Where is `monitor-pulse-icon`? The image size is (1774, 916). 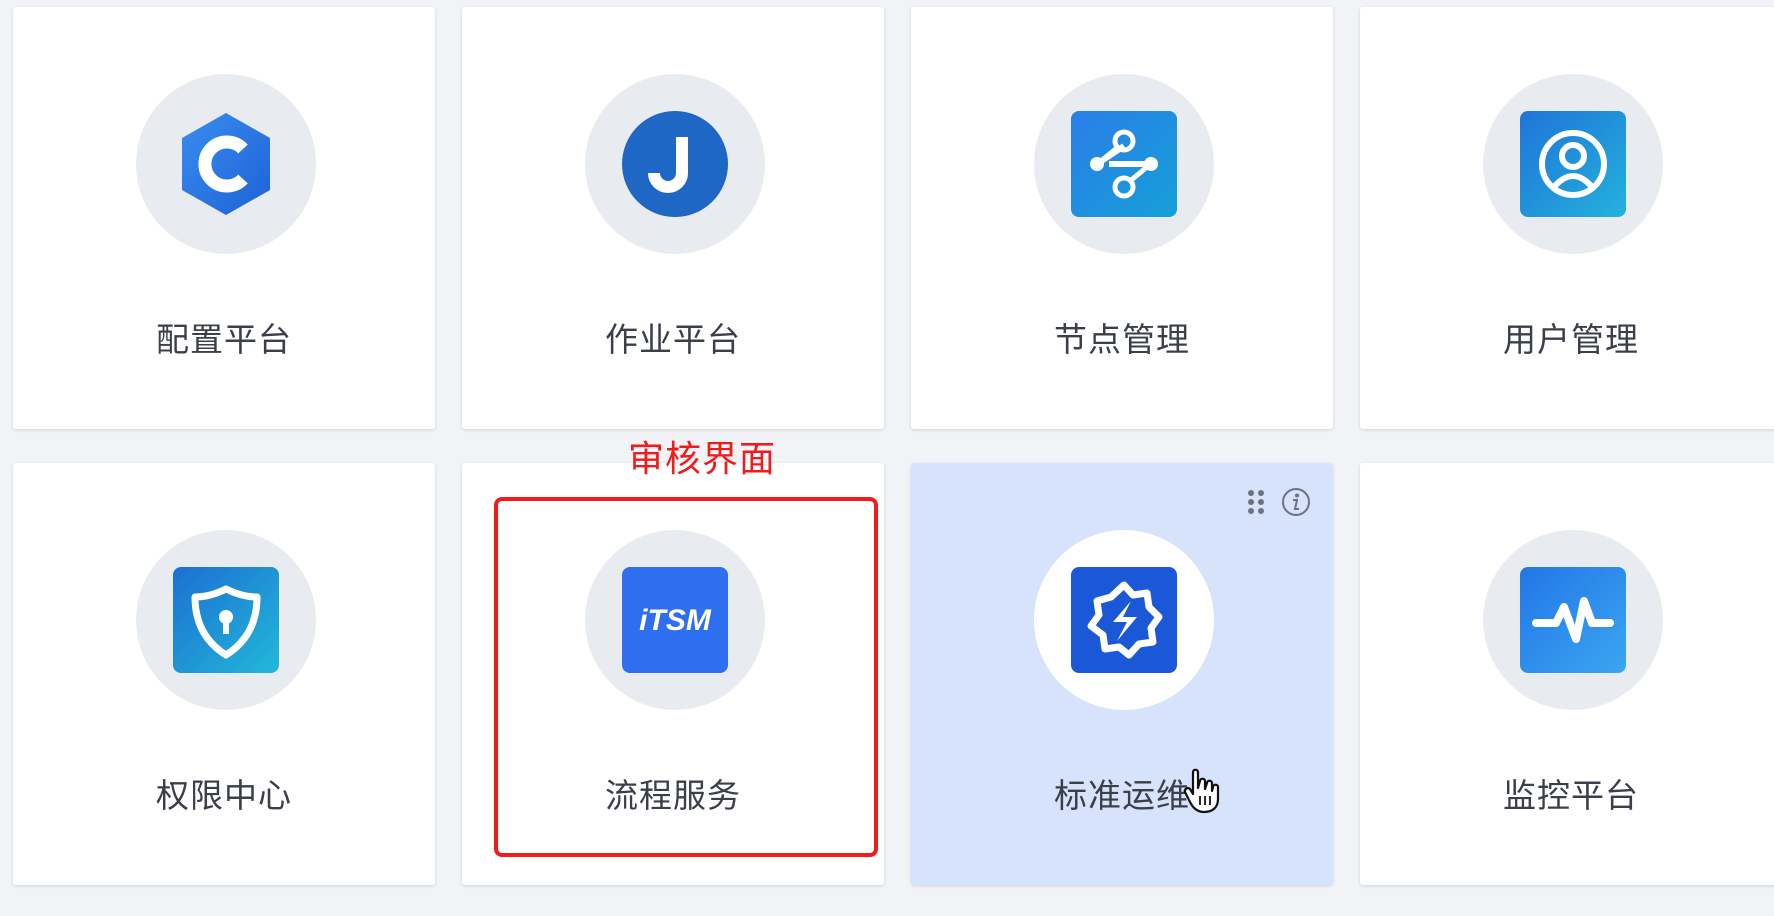 monitor-pulse-icon is located at coordinates (1573, 620).